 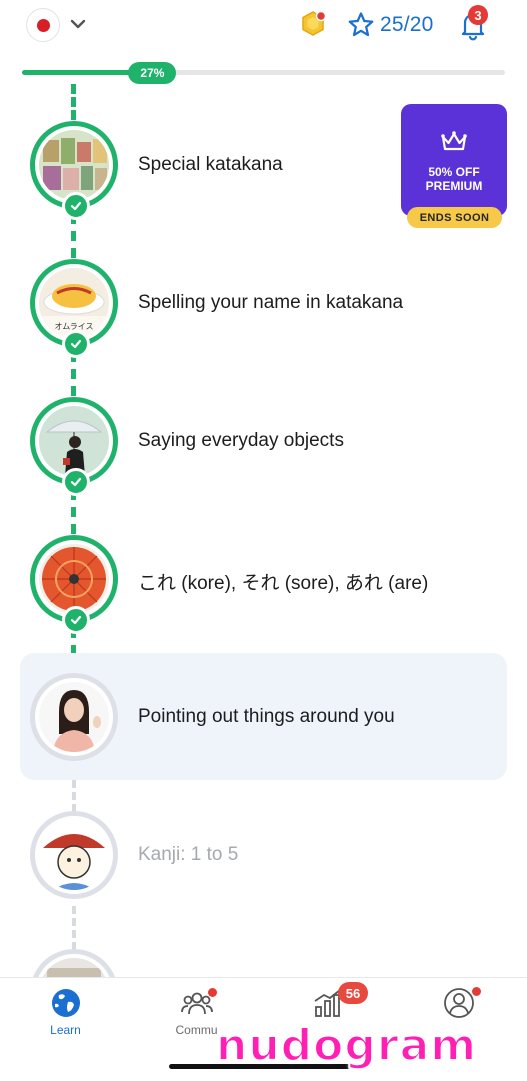 What do you see at coordinates (361, 24) in the screenshot?
I see `star-icon` at bounding box center [361, 24].